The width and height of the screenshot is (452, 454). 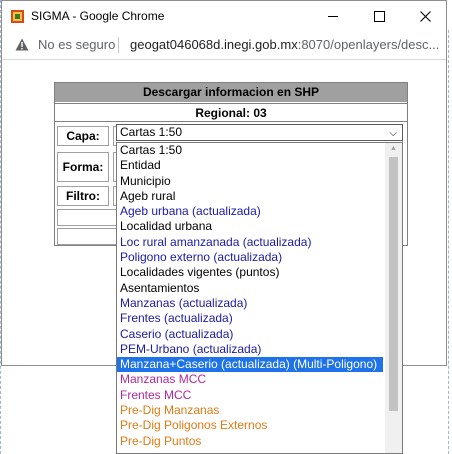 What do you see at coordinates (250, 425) in the screenshot?
I see `dropdown-option: Pre-Dig Poligonos Externos` at bounding box center [250, 425].